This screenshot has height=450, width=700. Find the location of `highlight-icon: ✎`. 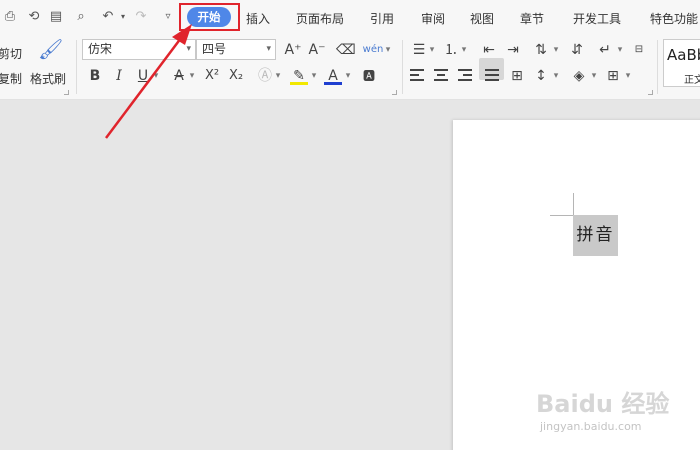

highlight-icon: ✎ is located at coordinates (299, 76).